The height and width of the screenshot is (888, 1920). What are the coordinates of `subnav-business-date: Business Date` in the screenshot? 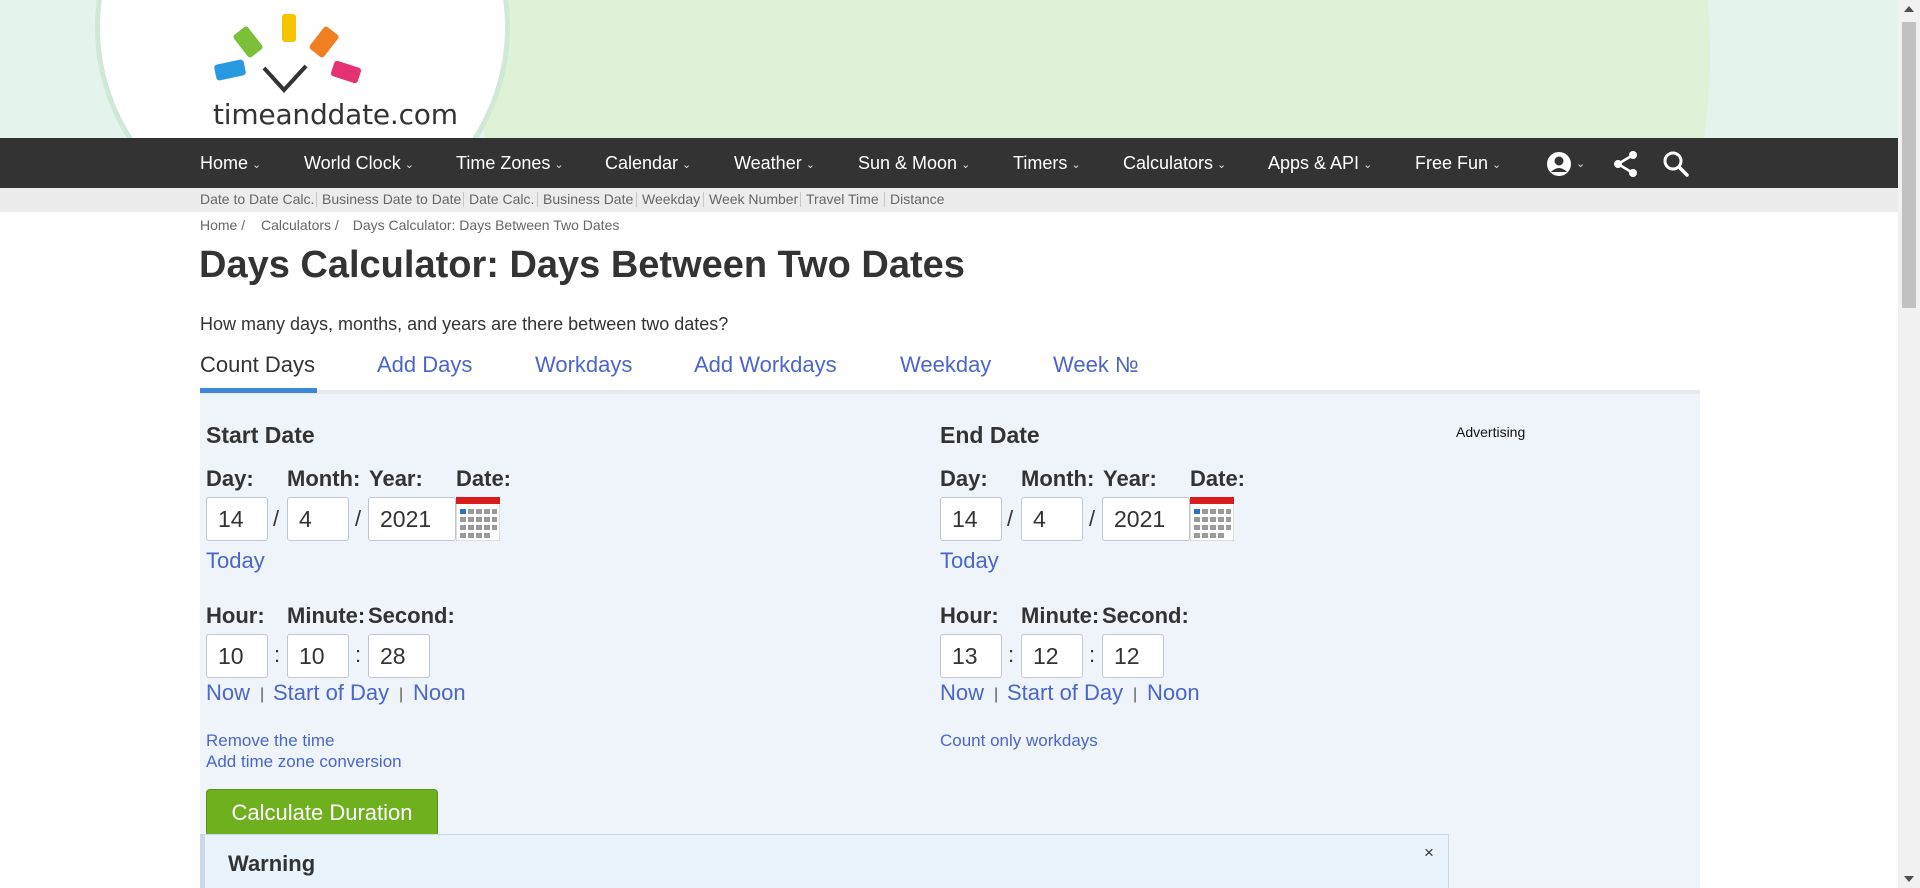 It's located at (588, 199).